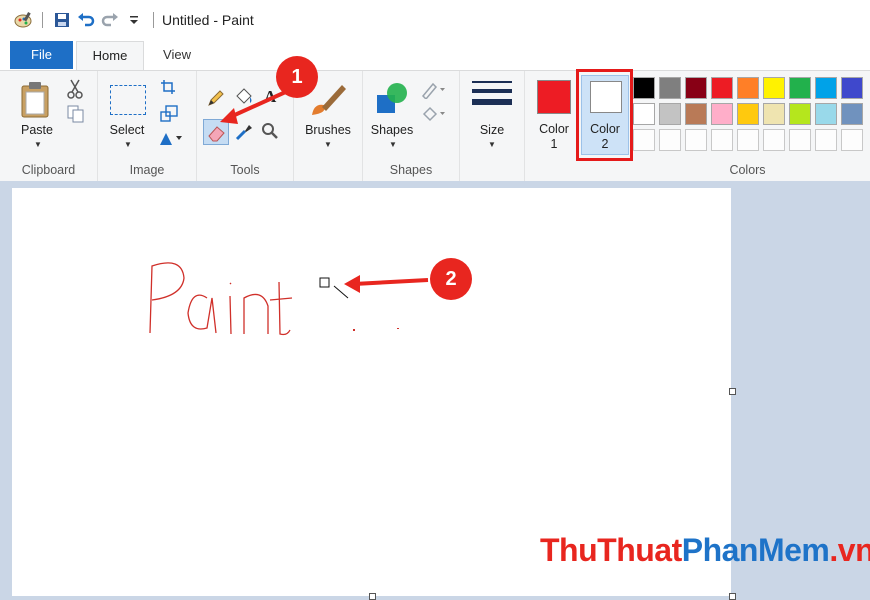 The height and width of the screenshot is (600, 870). What do you see at coordinates (324, 190) in the screenshot?
I see `annotation-arrows` at bounding box center [324, 190].